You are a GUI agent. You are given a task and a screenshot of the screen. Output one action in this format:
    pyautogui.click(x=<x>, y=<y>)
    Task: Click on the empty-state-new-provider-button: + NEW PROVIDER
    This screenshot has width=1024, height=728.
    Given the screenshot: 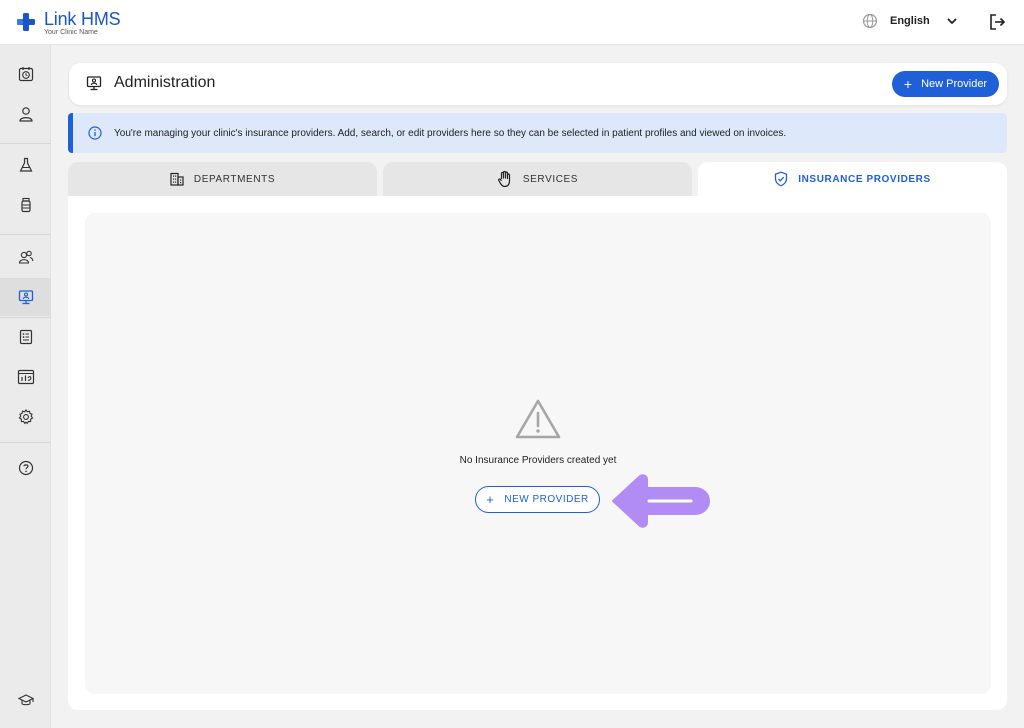 What is the action you would take?
    pyautogui.click(x=537, y=499)
    